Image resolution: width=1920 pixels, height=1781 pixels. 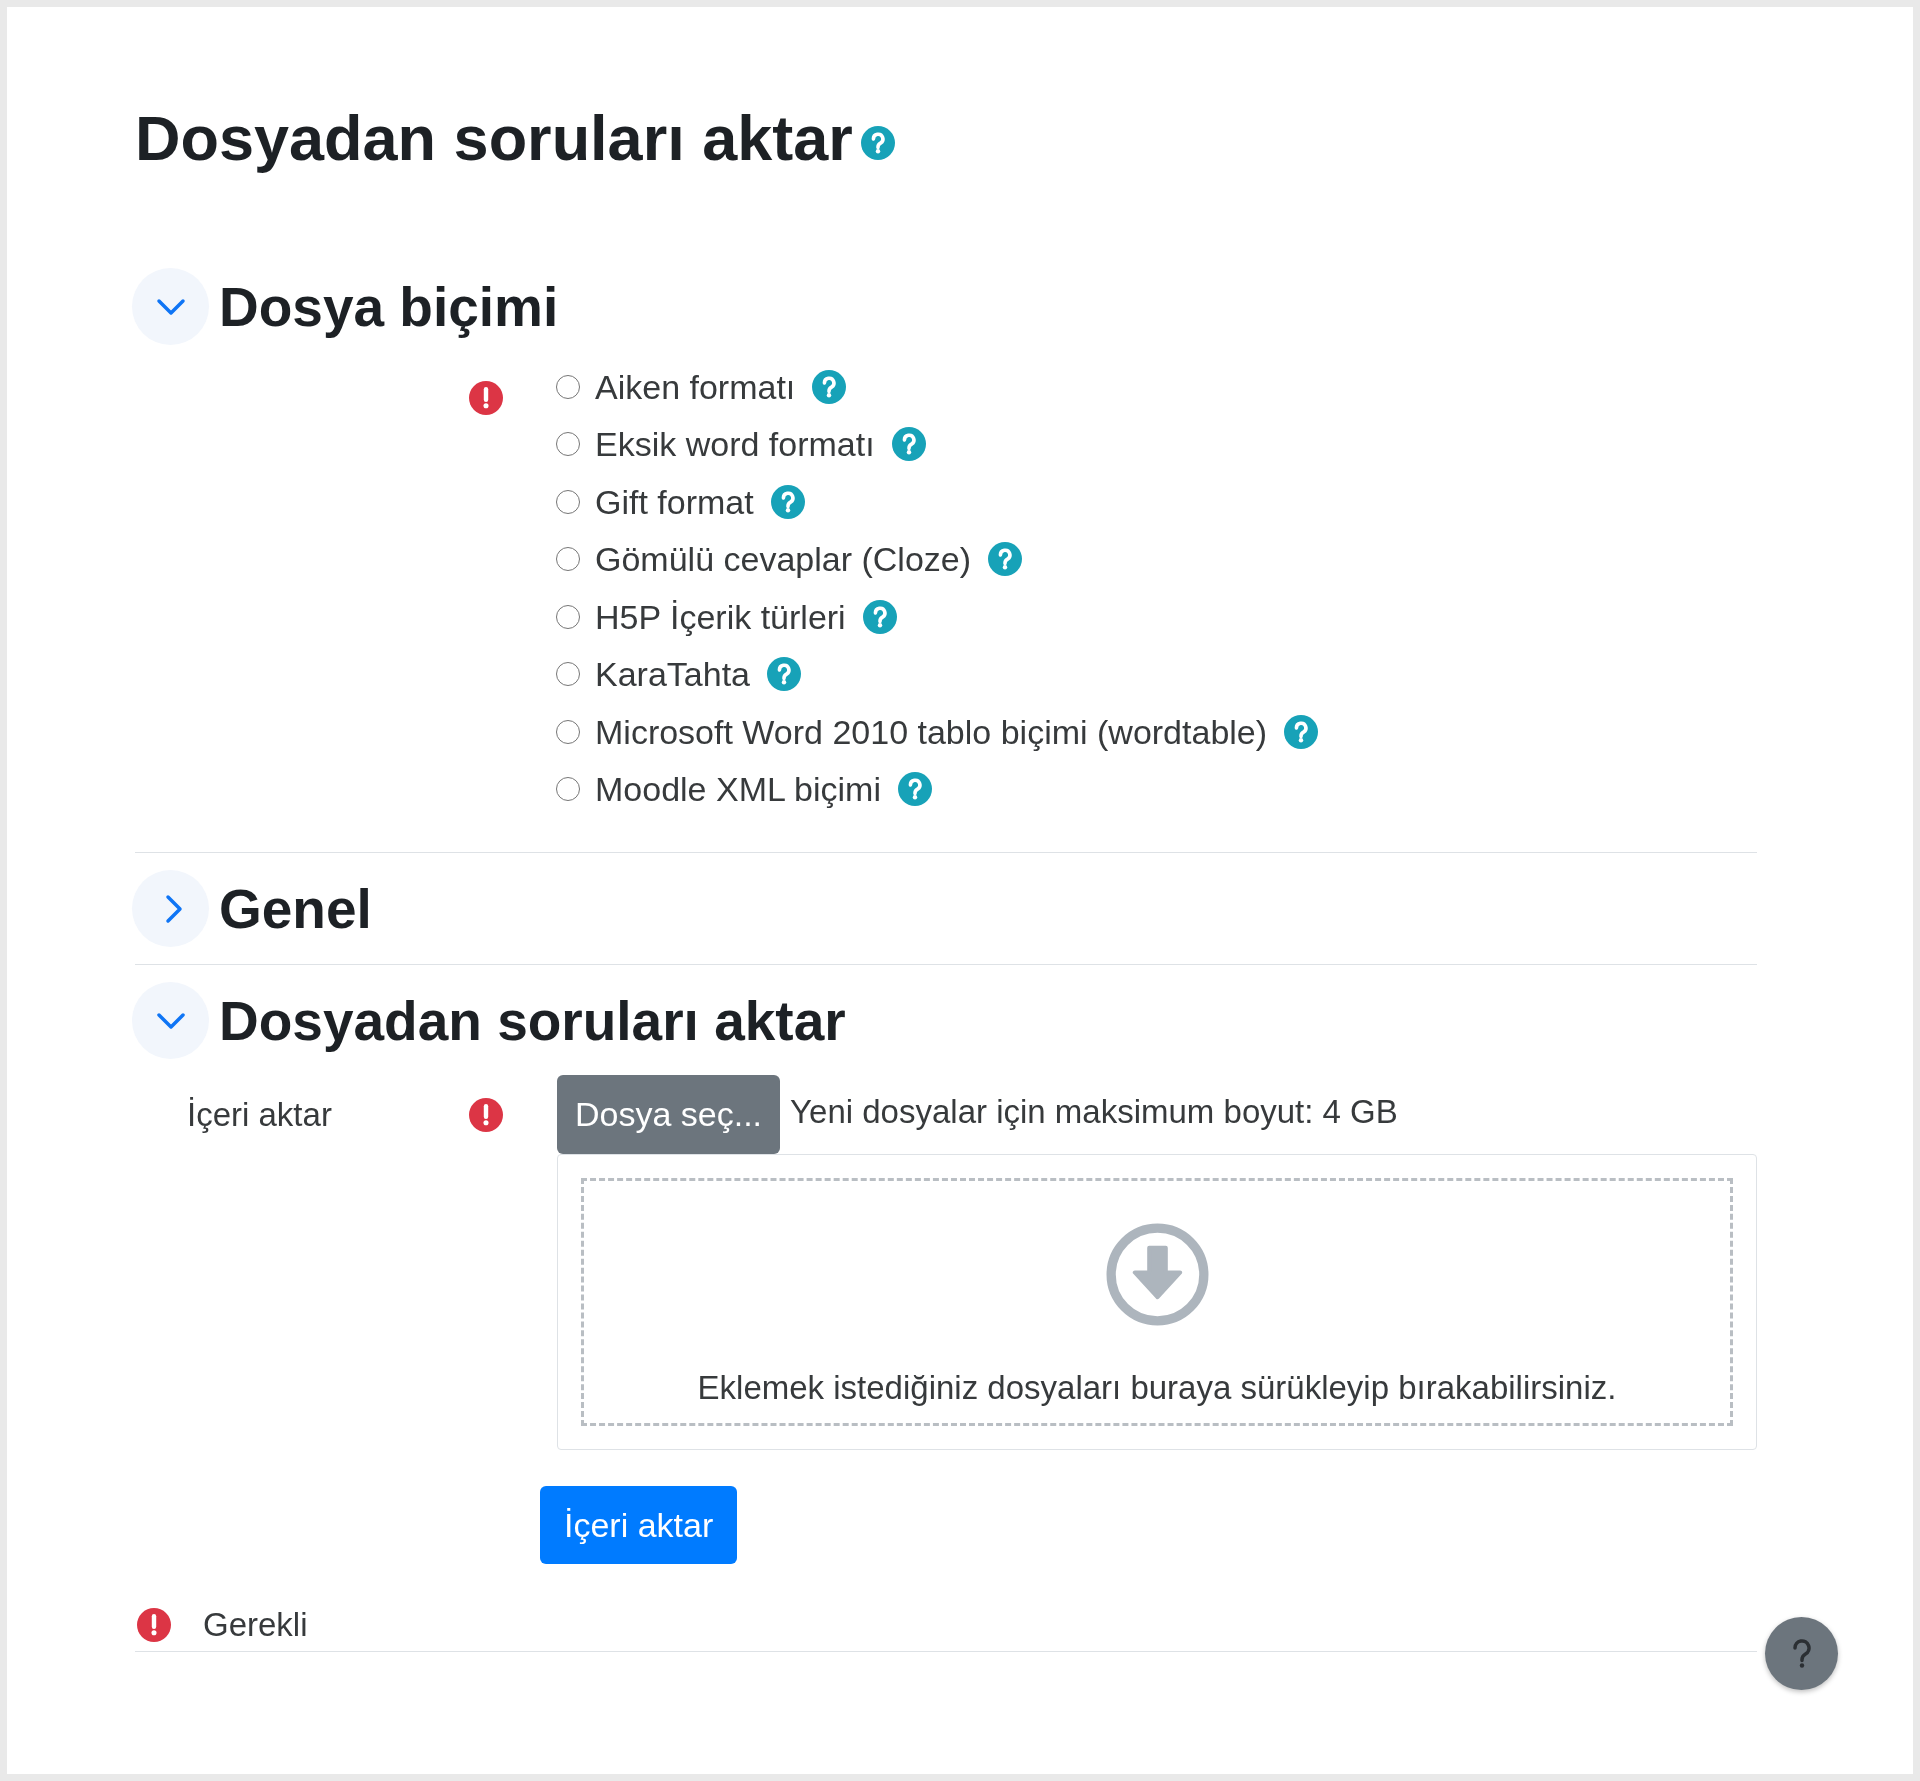 What do you see at coordinates (674, 501) in the screenshot?
I see `radio-label: Gift format` at bounding box center [674, 501].